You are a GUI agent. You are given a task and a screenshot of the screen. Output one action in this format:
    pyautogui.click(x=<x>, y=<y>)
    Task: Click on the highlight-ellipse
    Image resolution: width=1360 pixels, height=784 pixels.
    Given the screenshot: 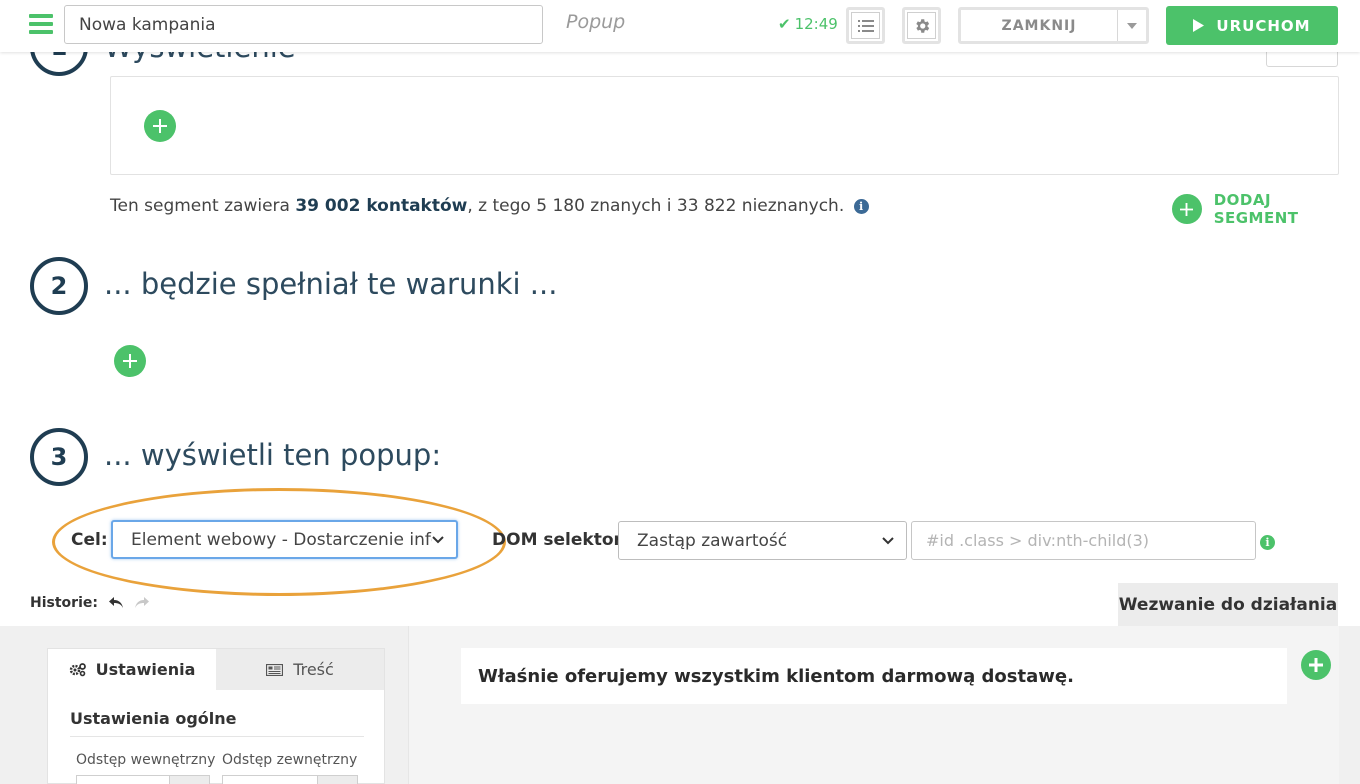 What is the action you would take?
    pyautogui.click(x=279, y=542)
    